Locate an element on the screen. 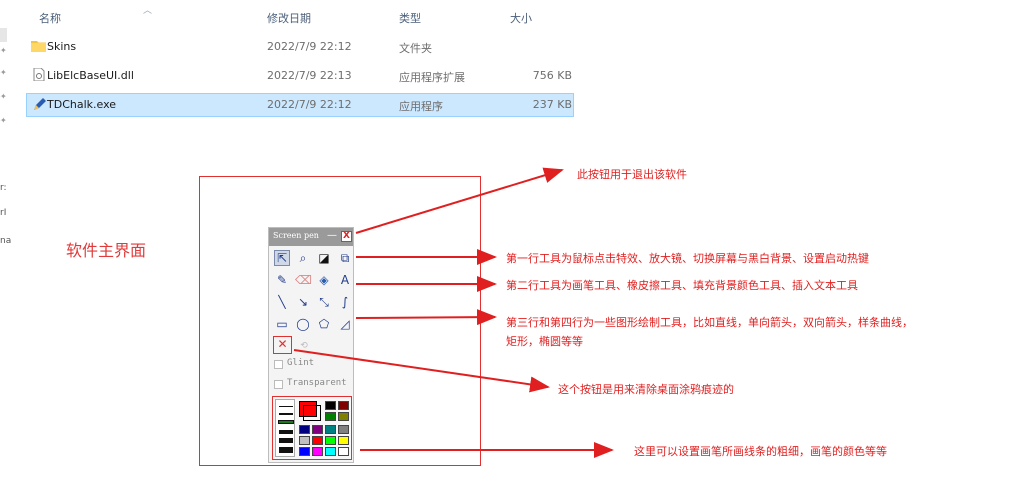 The image size is (1024, 477). arrow-row34 is located at coordinates (426, 317).